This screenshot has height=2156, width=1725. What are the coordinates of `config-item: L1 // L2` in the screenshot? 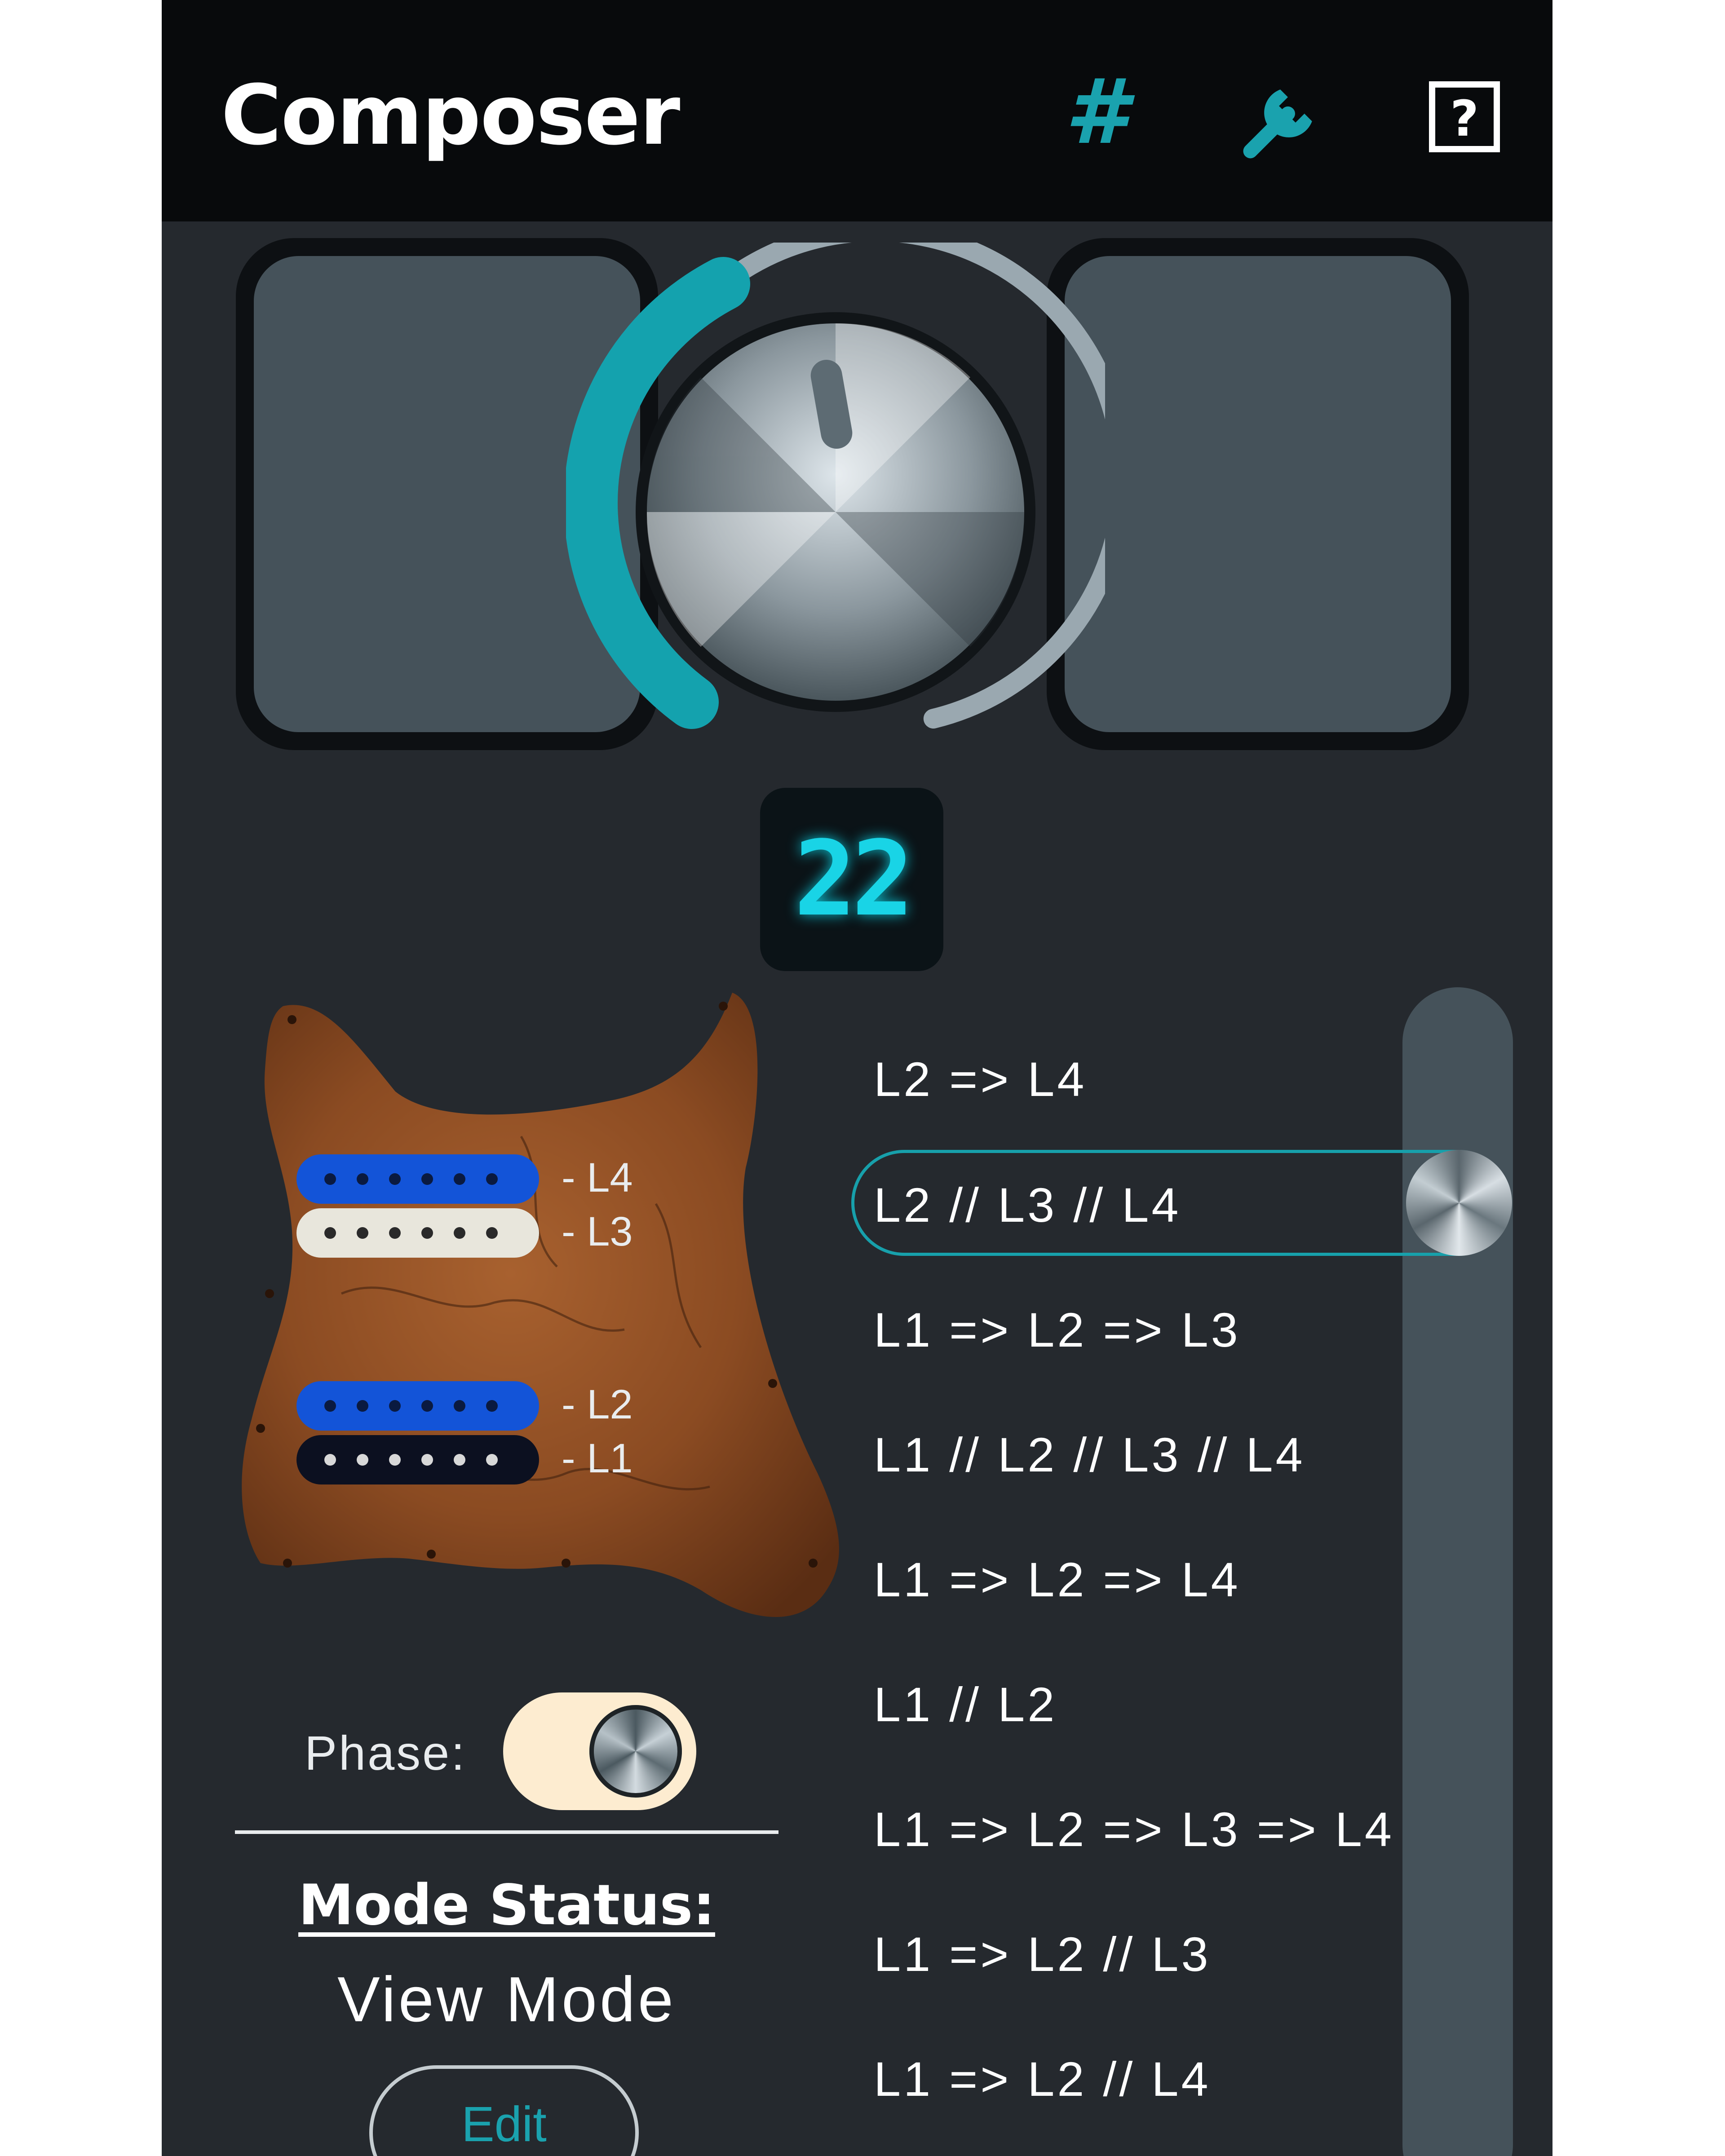 It's located at (966, 1704).